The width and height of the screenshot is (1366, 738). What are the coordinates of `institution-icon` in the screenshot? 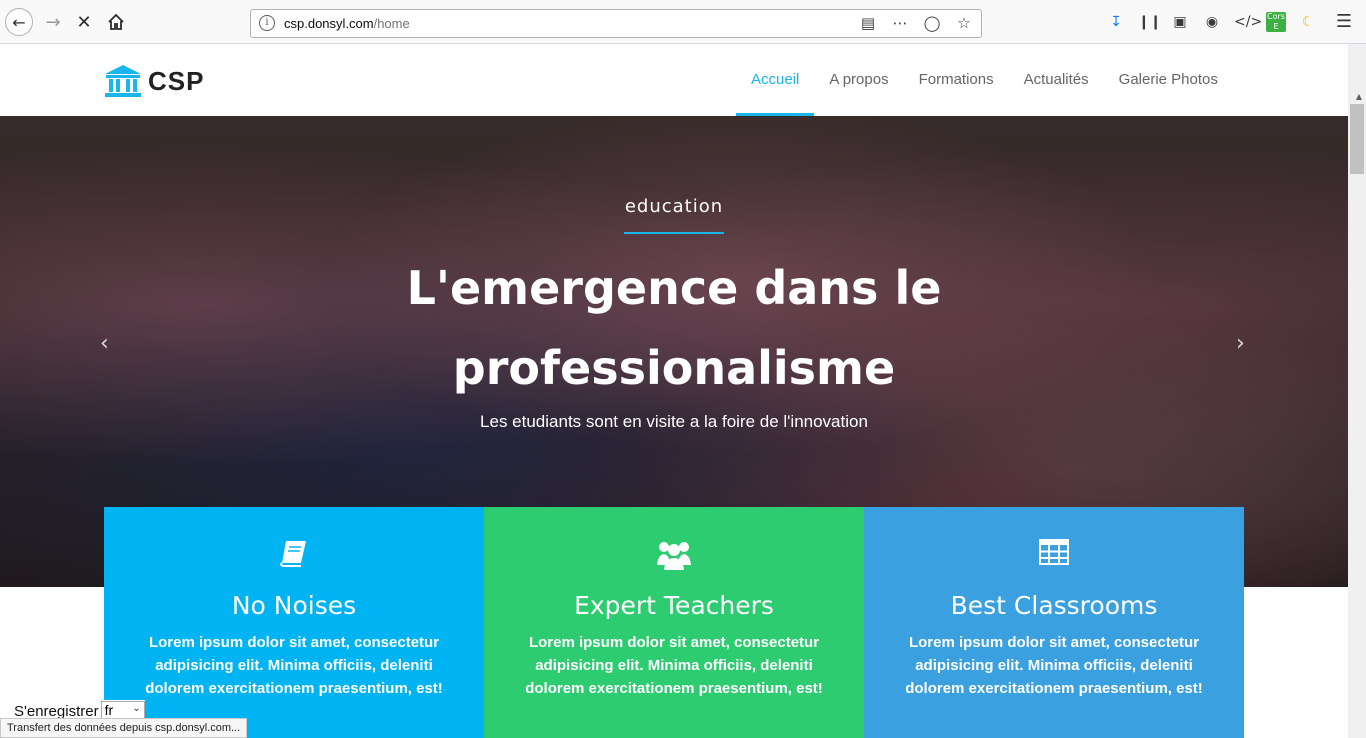 It's located at (123, 81).